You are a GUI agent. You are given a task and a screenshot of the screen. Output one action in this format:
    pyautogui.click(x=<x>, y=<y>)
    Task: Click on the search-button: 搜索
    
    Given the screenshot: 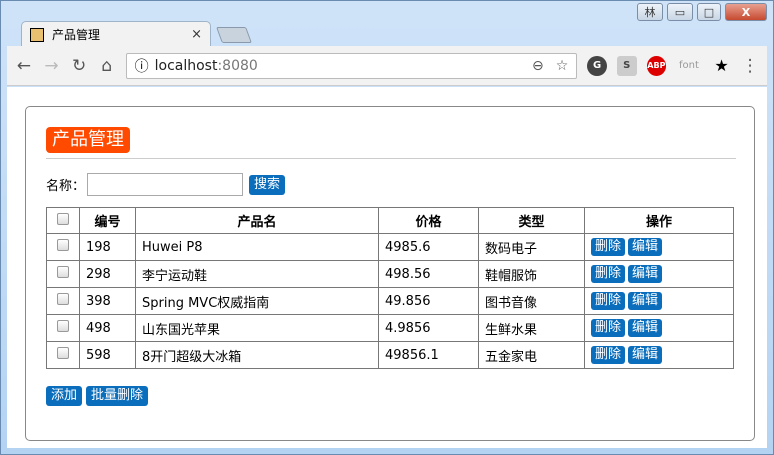 What is the action you would take?
    pyautogui.click(x=267, y=184)
    